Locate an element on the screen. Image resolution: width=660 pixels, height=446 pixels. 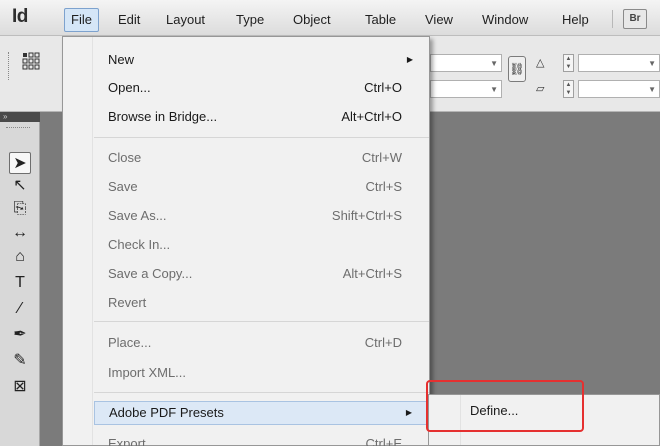
menu-item-shortcut: Alt+Ctrl+O is located at coordinates (371, 116).